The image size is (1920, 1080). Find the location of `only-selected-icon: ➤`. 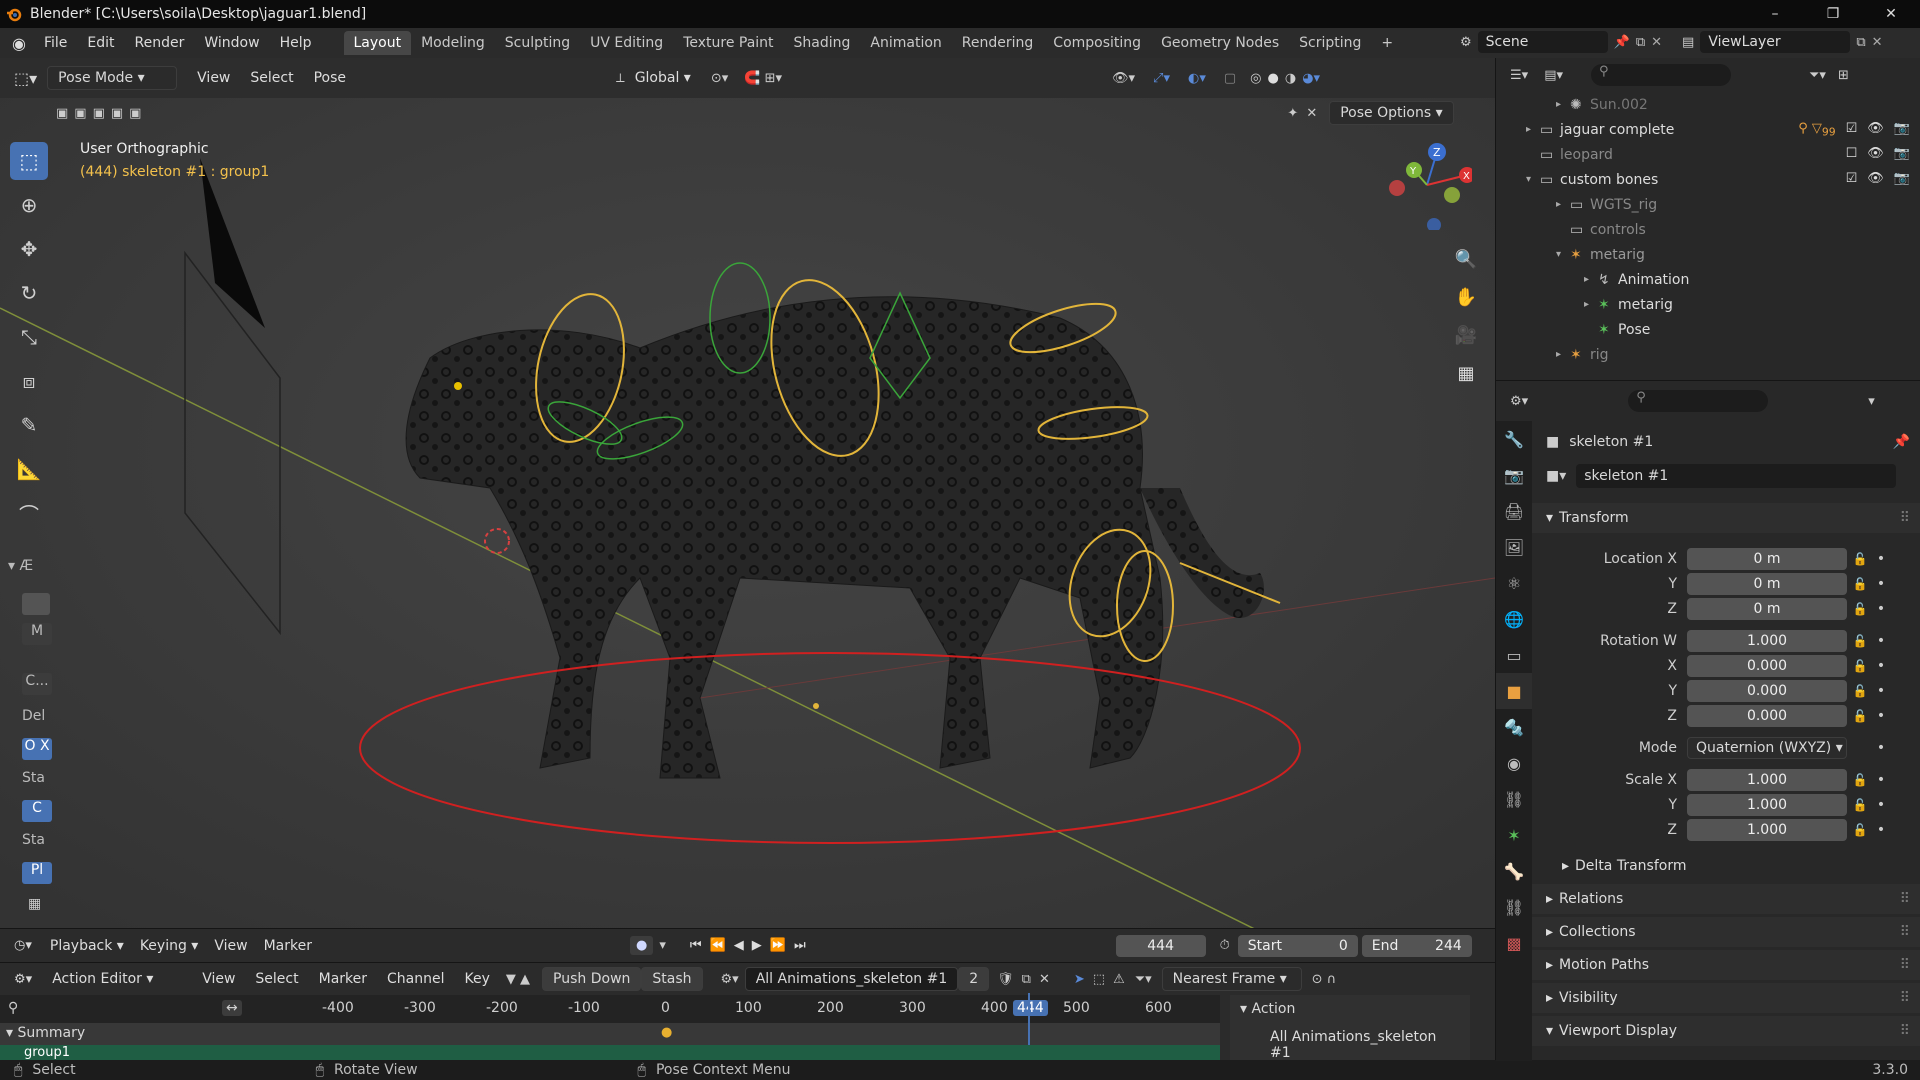

only-selected-icon: ➤ is located at coordinates (1079, 979).